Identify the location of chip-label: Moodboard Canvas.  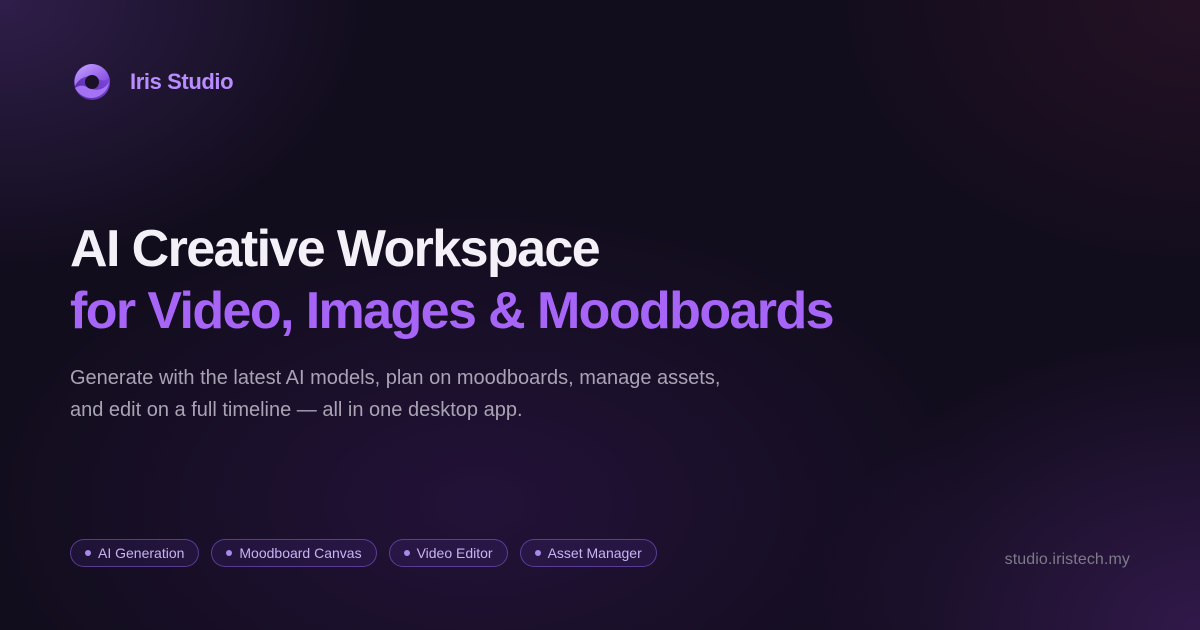
(300, 553).